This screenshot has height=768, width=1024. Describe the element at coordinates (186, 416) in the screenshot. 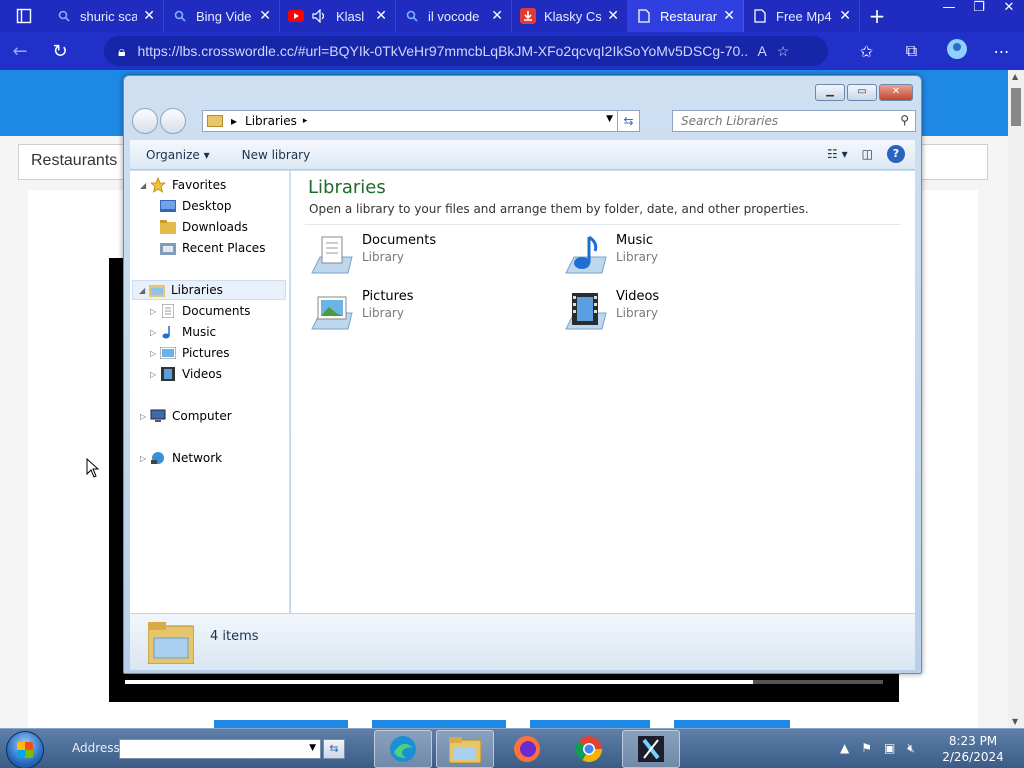

I see `nav-computer: ▷ Computer` at that location.